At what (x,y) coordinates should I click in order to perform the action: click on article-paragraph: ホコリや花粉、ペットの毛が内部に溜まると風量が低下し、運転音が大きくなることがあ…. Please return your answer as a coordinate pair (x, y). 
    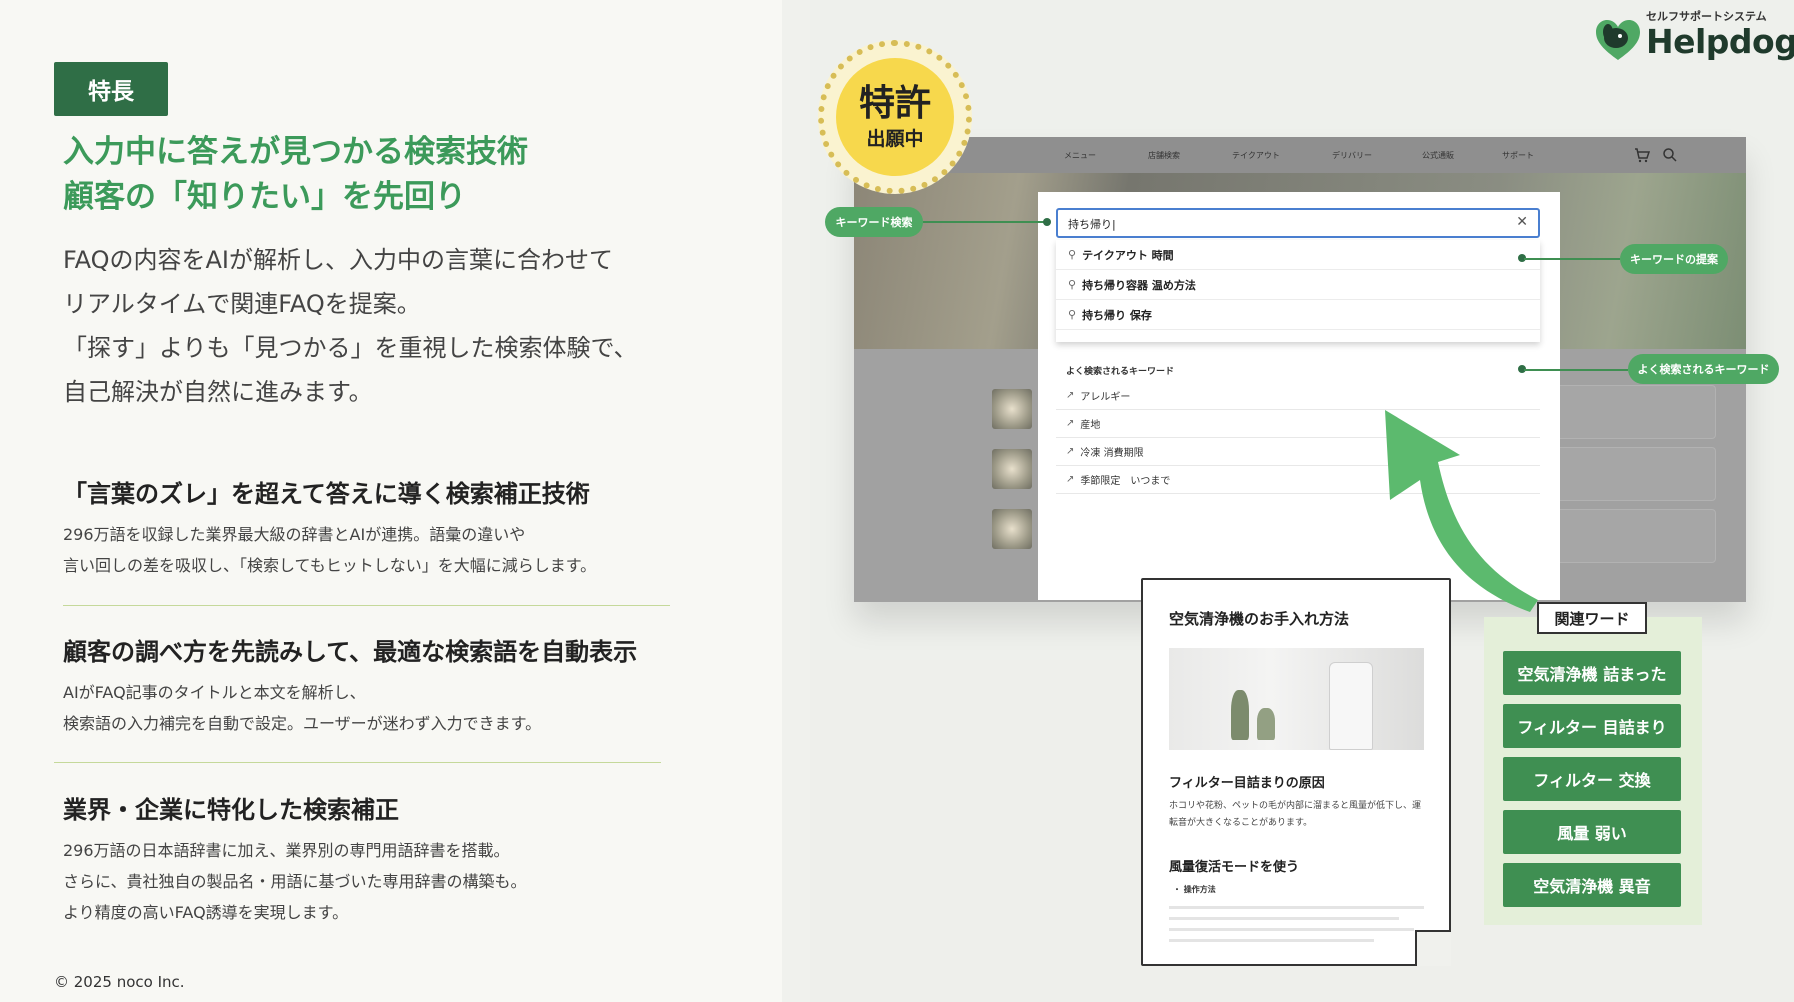
    Looking at the image, I should click on (1295, 814).